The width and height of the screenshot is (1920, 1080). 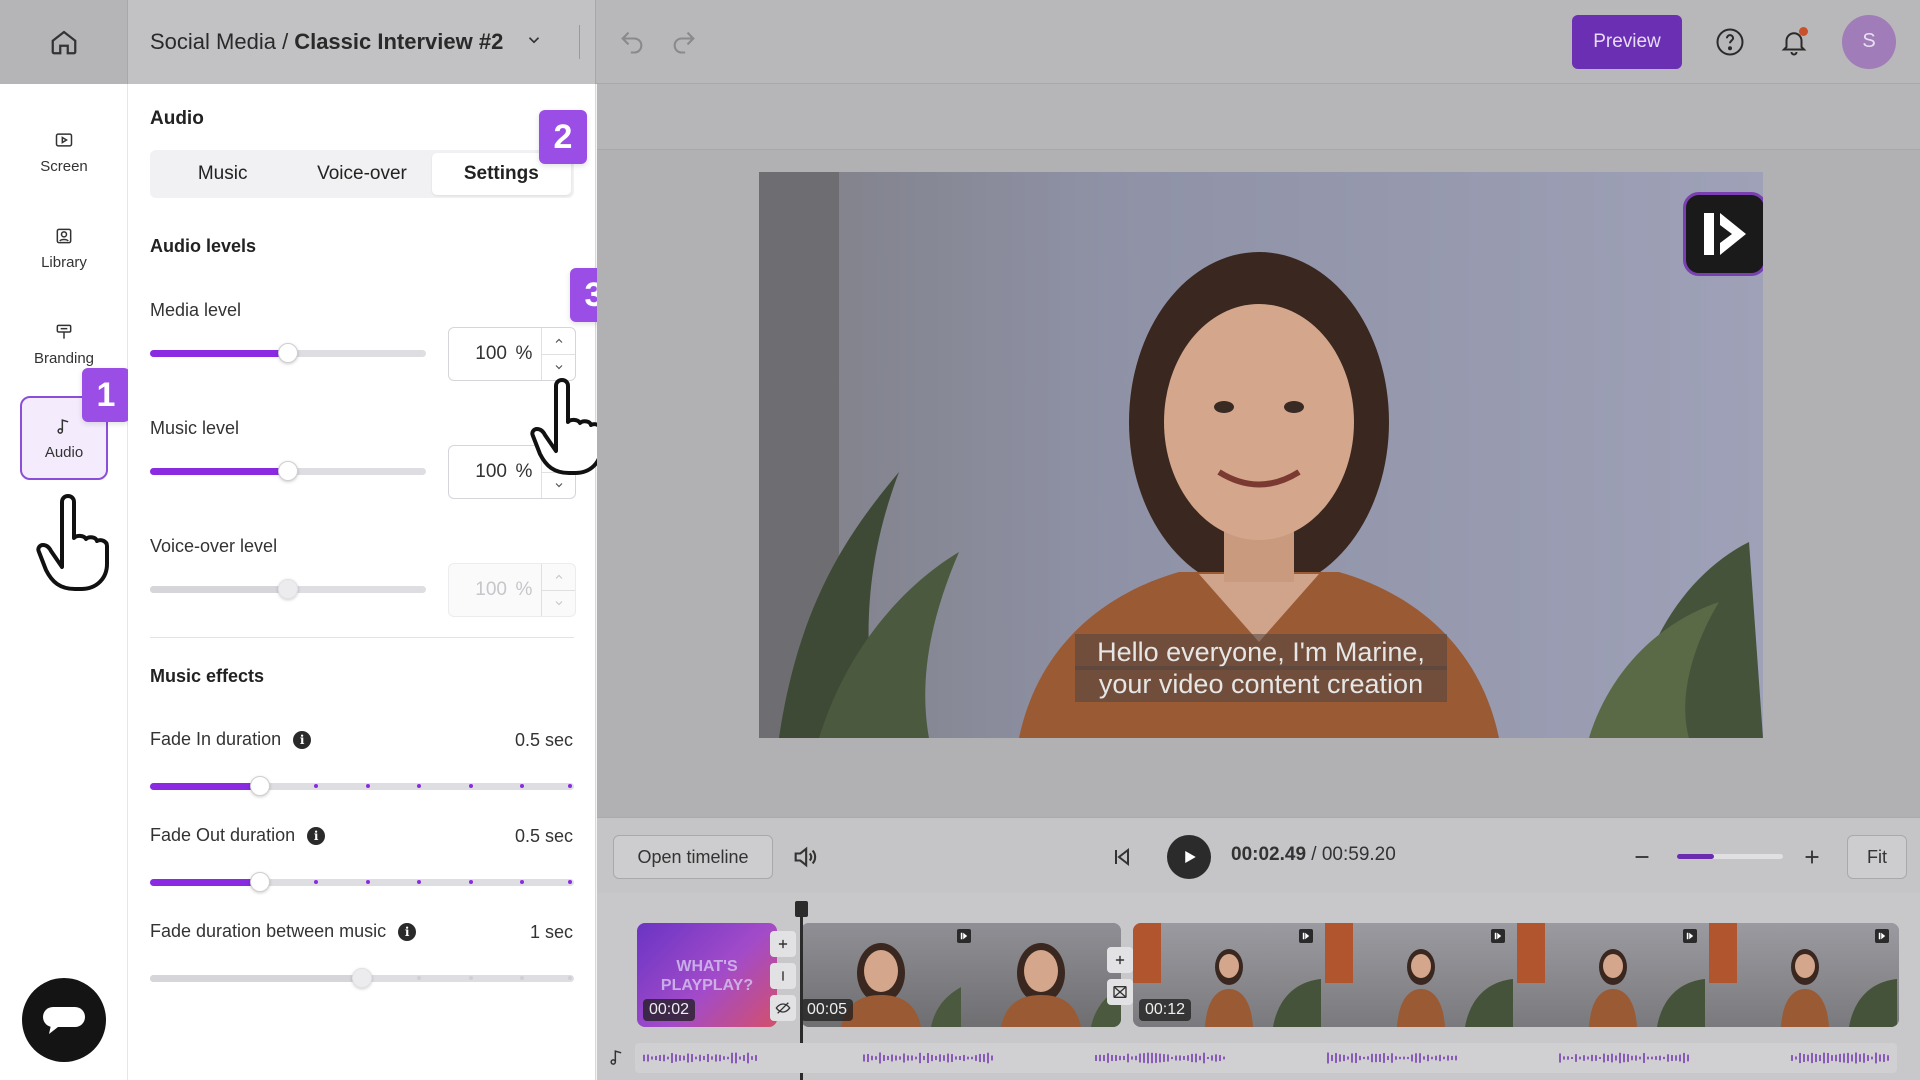 What do you see at coordinates (617, 1059) in the screenshot?
I see `music-note-icon` at bounding box center [617, 1059].